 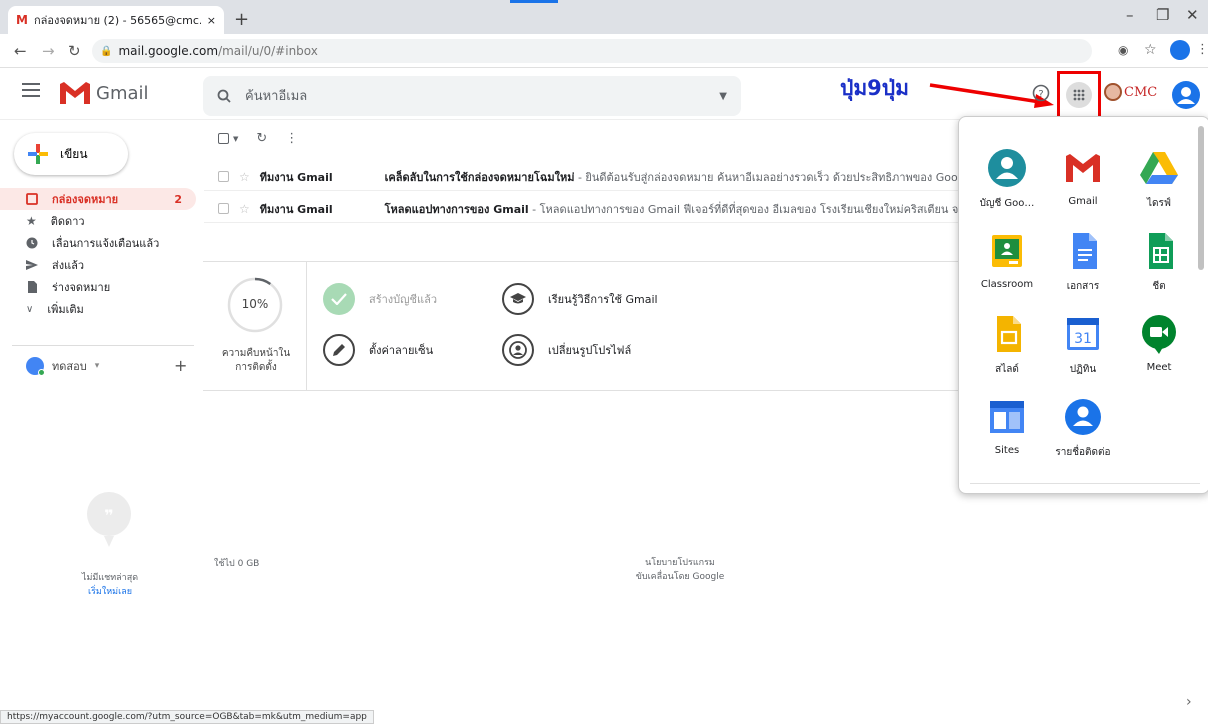 I want to click on sidebar-item-label: ส่งแล้ว, so click(x=68, y=265).